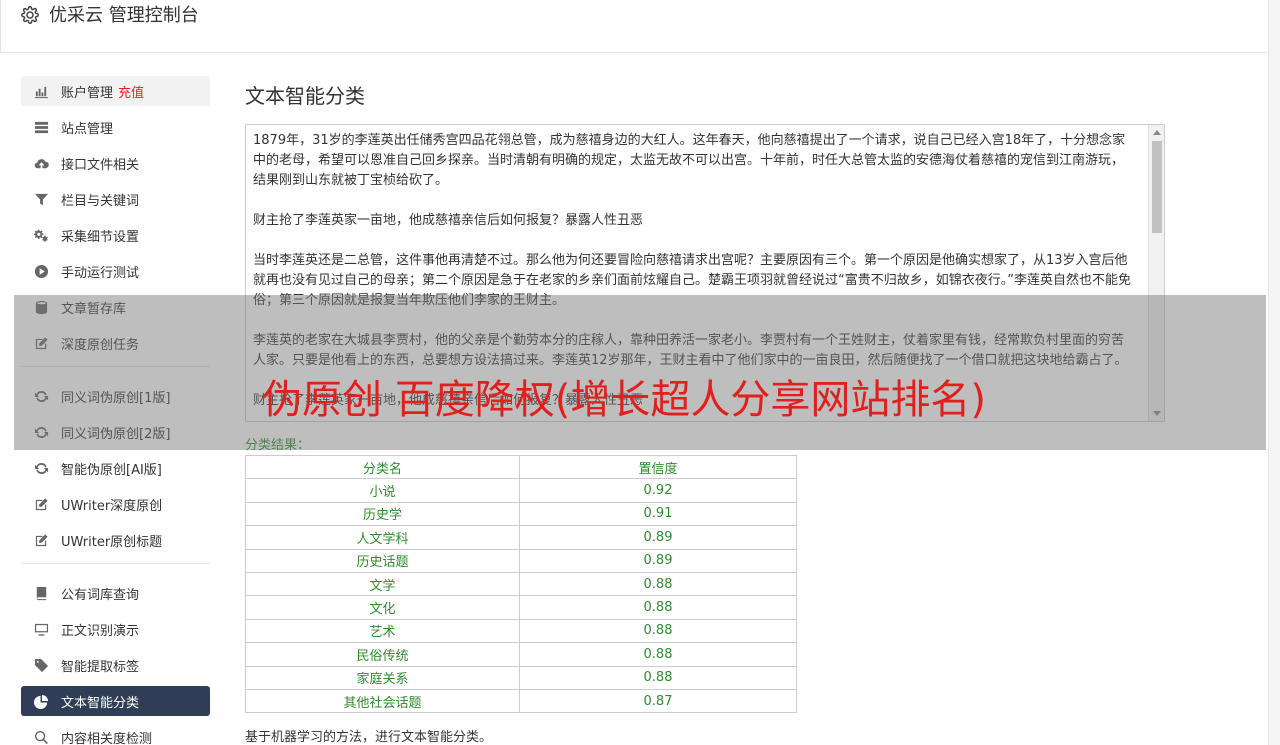 This screenshot has height=745, width=1280. I want to click on sidebar-item-group1-1: 站点管理, so click(115, 127).